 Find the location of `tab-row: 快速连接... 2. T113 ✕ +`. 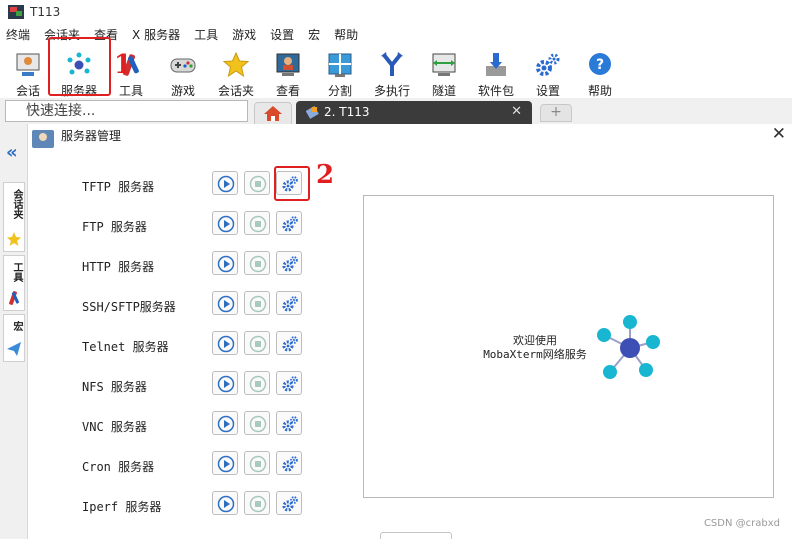

tab-row: 快速连接... 2. T113 ✕ + is located at coordinates (396, 111).